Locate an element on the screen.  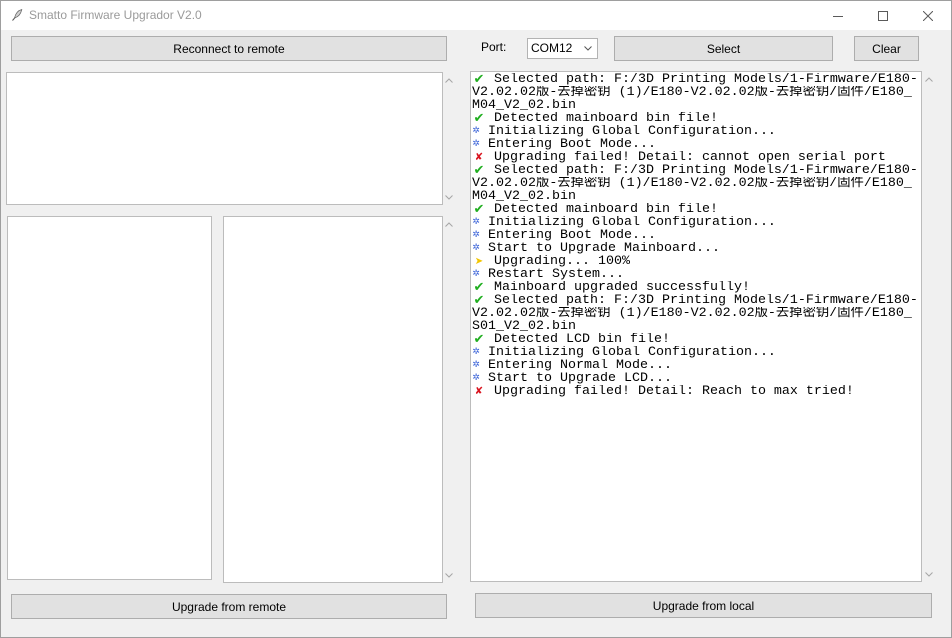
minimize-button is located at coordinates (837, 15).